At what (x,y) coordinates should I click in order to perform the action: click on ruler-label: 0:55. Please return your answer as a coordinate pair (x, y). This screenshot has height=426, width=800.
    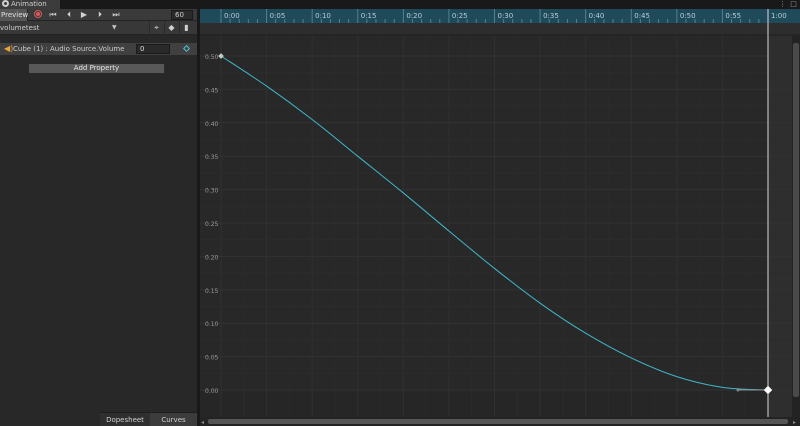
    Looking at the image, I should click on (733, 16).